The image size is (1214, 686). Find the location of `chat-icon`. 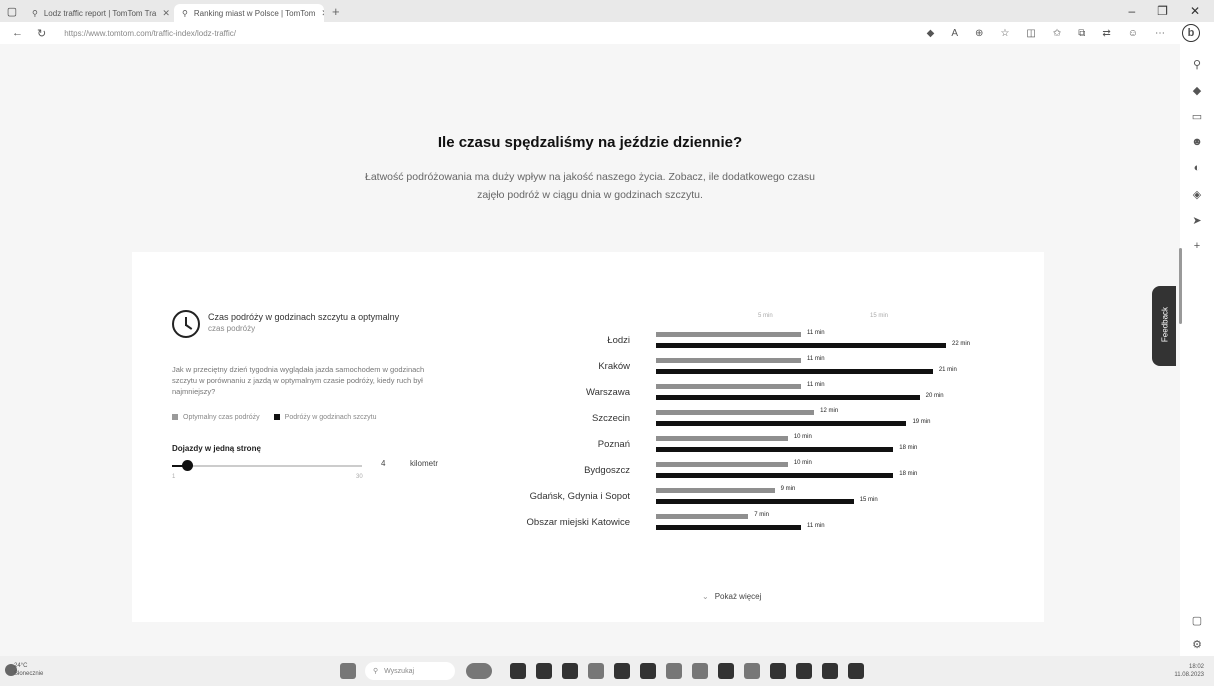

chat-icon is located at coordinates (544, 671).